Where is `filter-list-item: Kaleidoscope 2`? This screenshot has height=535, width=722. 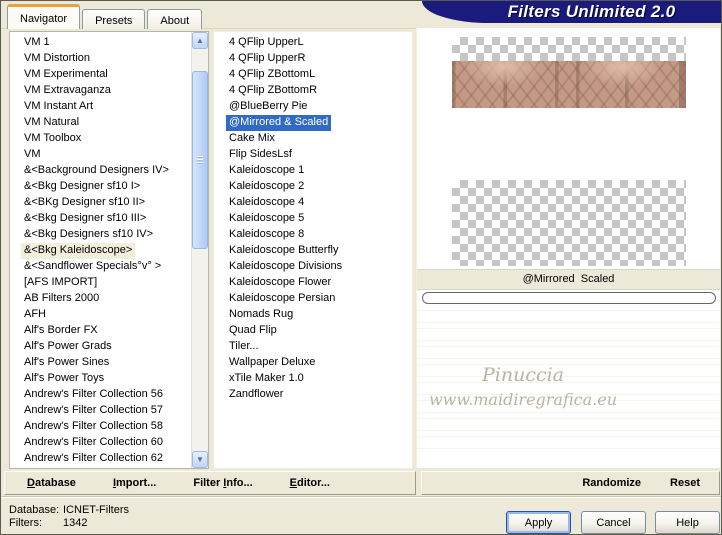
filter-list-item: Kaleidoscope 2 is located at coordinates (319, 187).